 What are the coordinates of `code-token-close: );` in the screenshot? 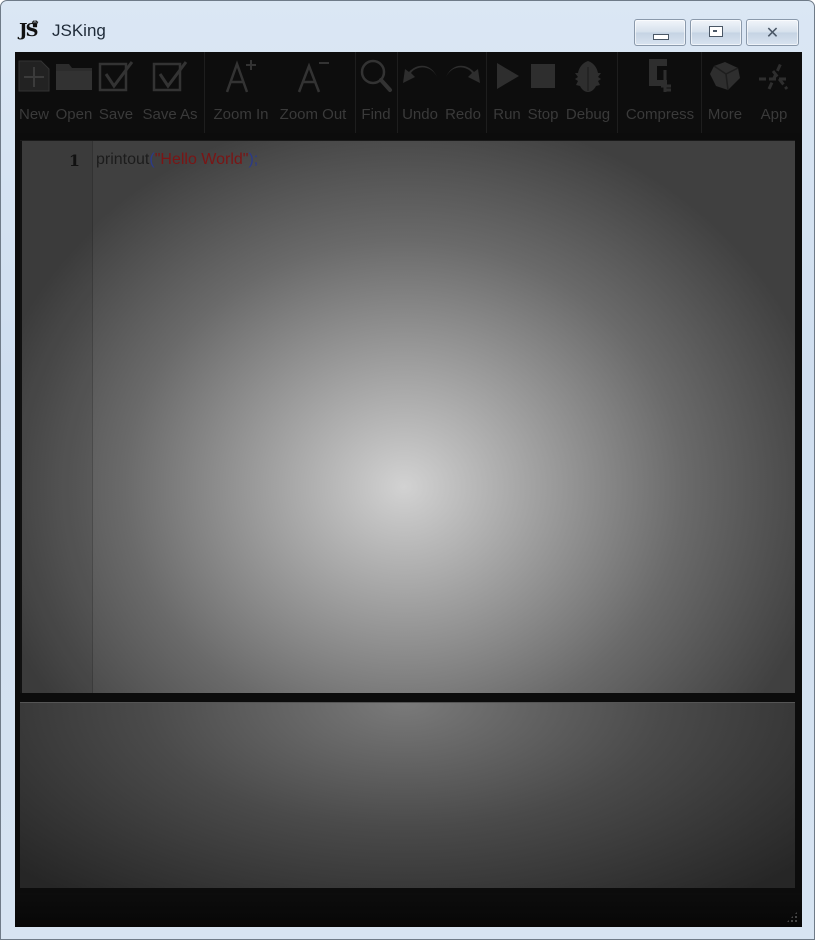 It's located at (253, 159).